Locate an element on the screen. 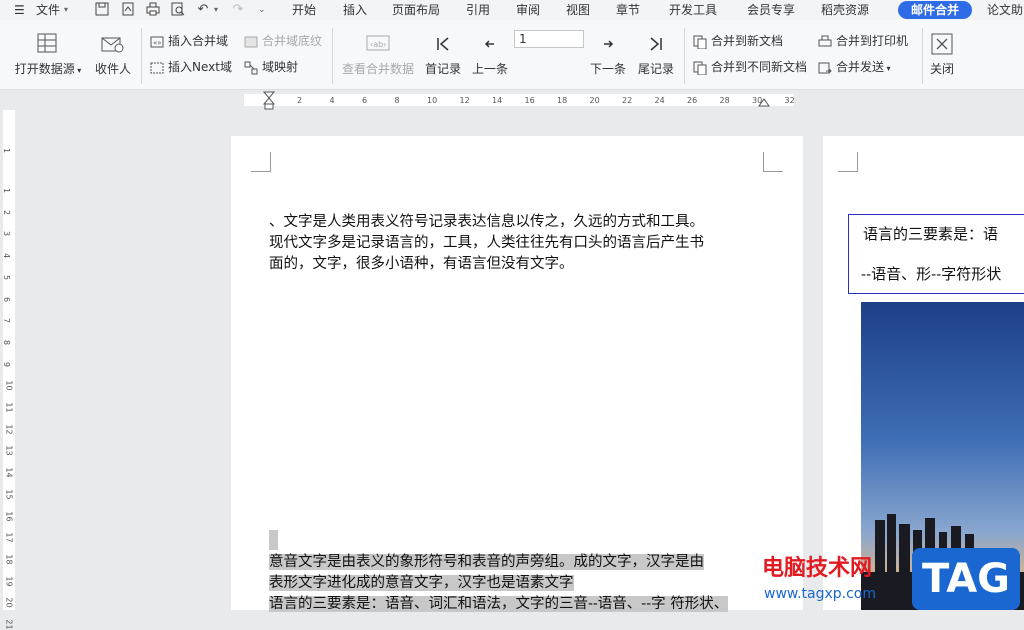  redo-icon: ↷ is located at coordinates (238, 10).